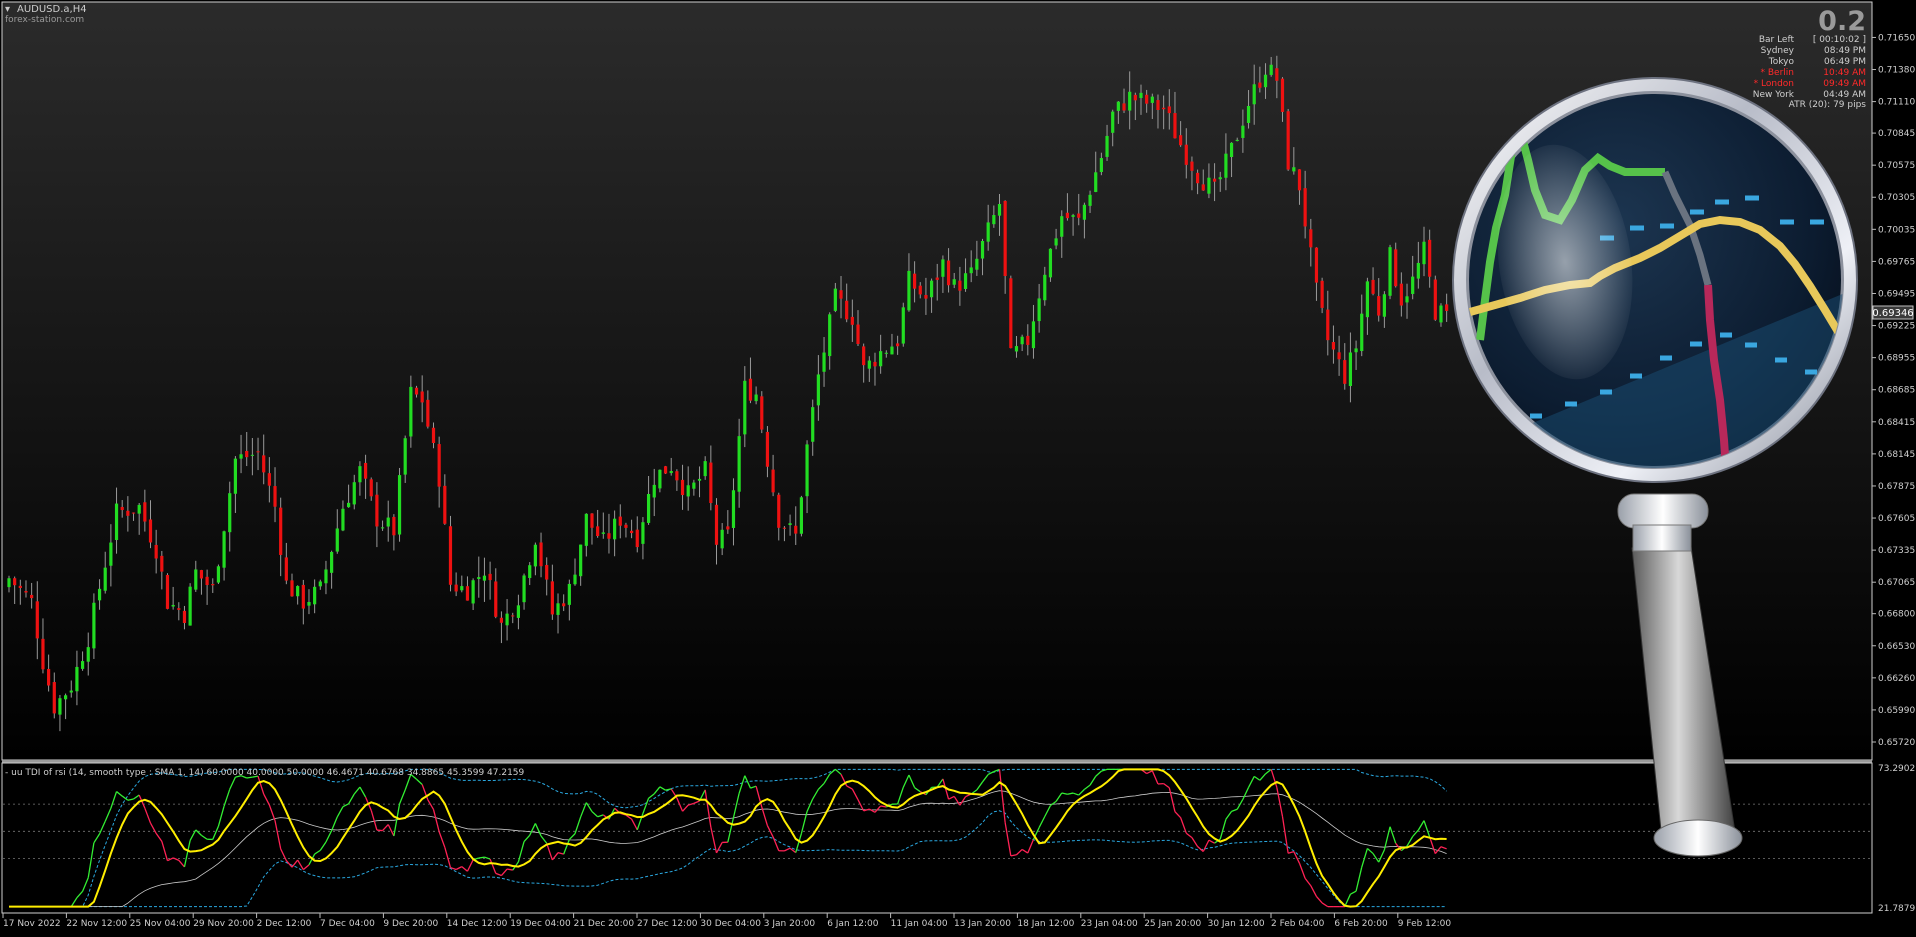 The image size is (1916, 937). Describe the element at coordinates (1781, 62) in the screenshot. I see `session-label: Tokyo` at that location.